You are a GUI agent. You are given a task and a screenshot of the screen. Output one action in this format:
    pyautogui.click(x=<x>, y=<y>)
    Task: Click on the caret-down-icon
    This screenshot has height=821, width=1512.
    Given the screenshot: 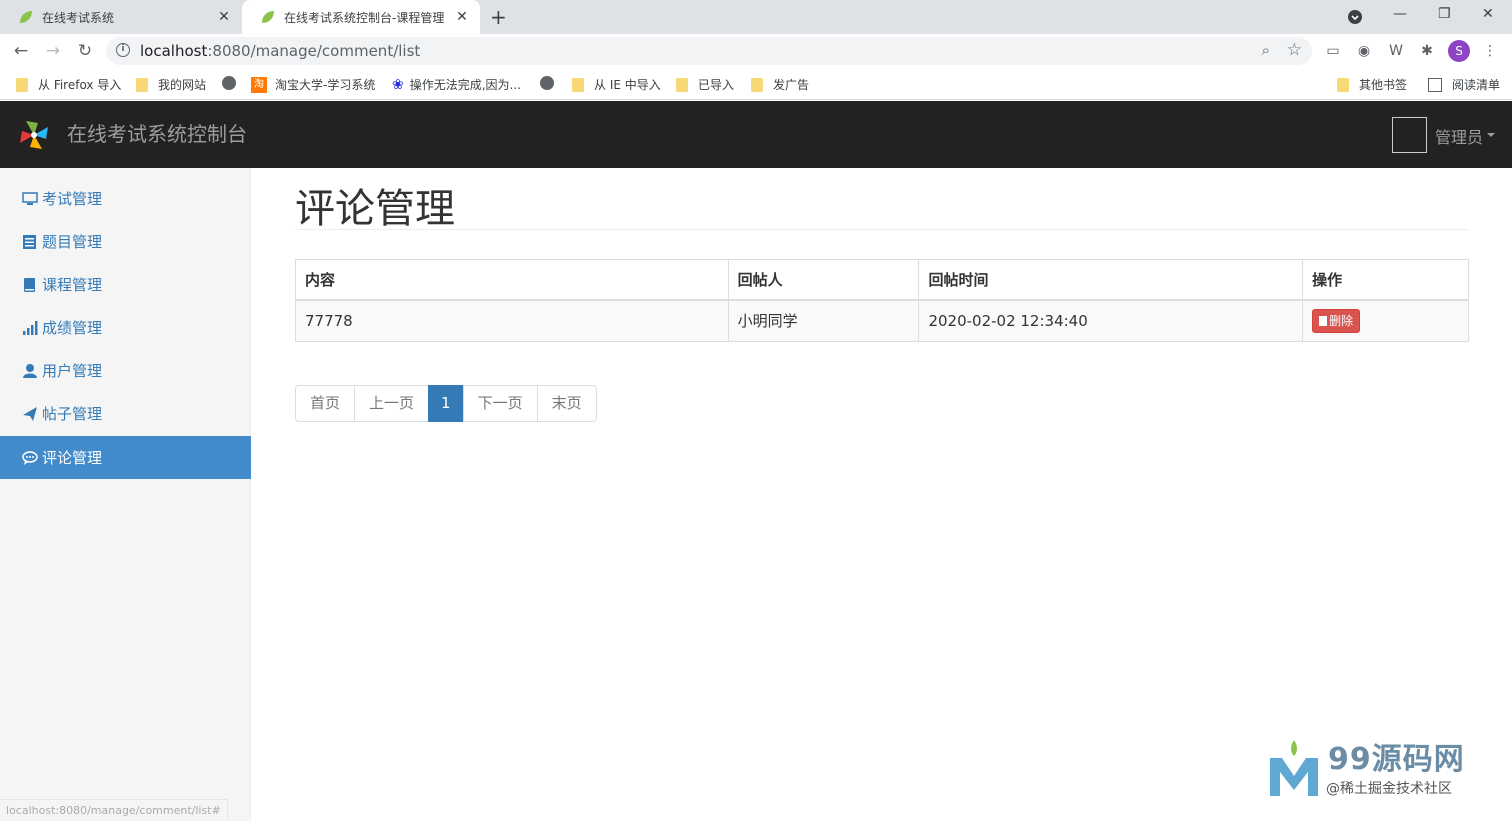 What is the action you would take?
    pyautogui.click(x=1491, y=135)
    